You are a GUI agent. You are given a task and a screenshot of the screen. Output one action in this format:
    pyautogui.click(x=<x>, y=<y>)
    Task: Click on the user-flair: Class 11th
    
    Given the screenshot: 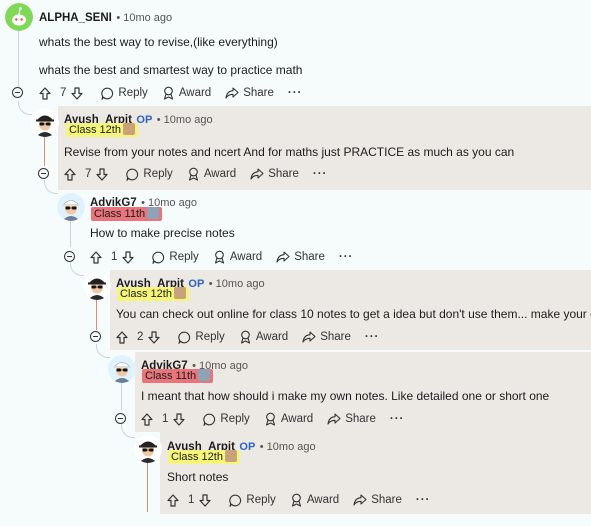 What is the action you would take?
    pyautogui.click(x=127, y=214)
    